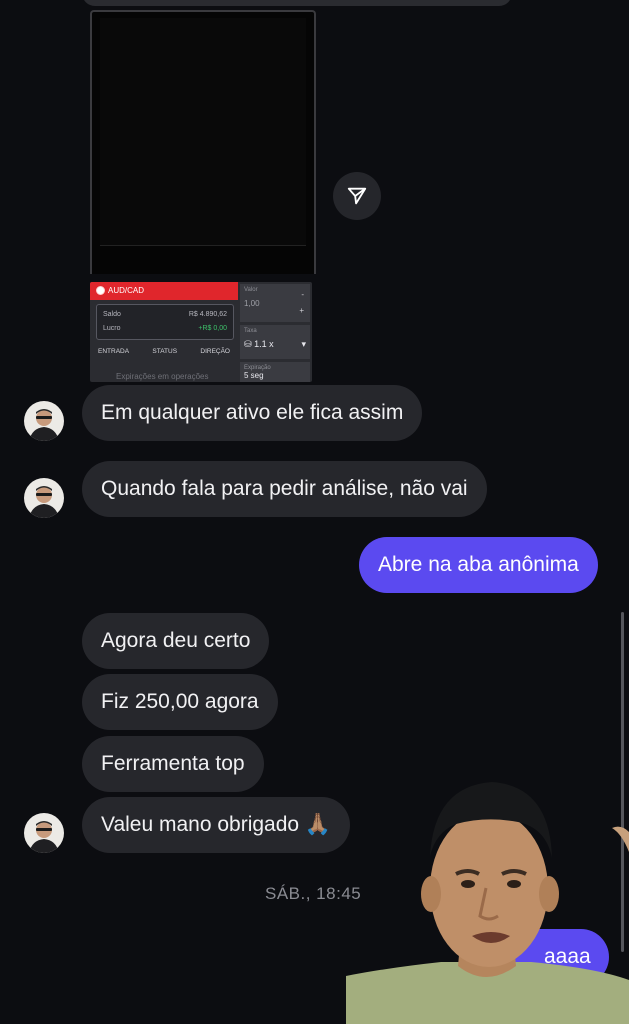  I want to click on taxa-label: Taxa, so click(250, 331).